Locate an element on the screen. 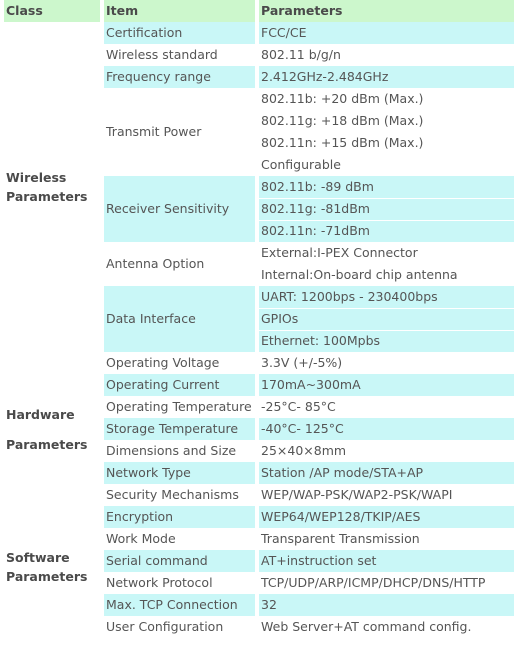 This screenshot has width=519, height=658. item-cell: Network Type is located at coordinates (179, 473).